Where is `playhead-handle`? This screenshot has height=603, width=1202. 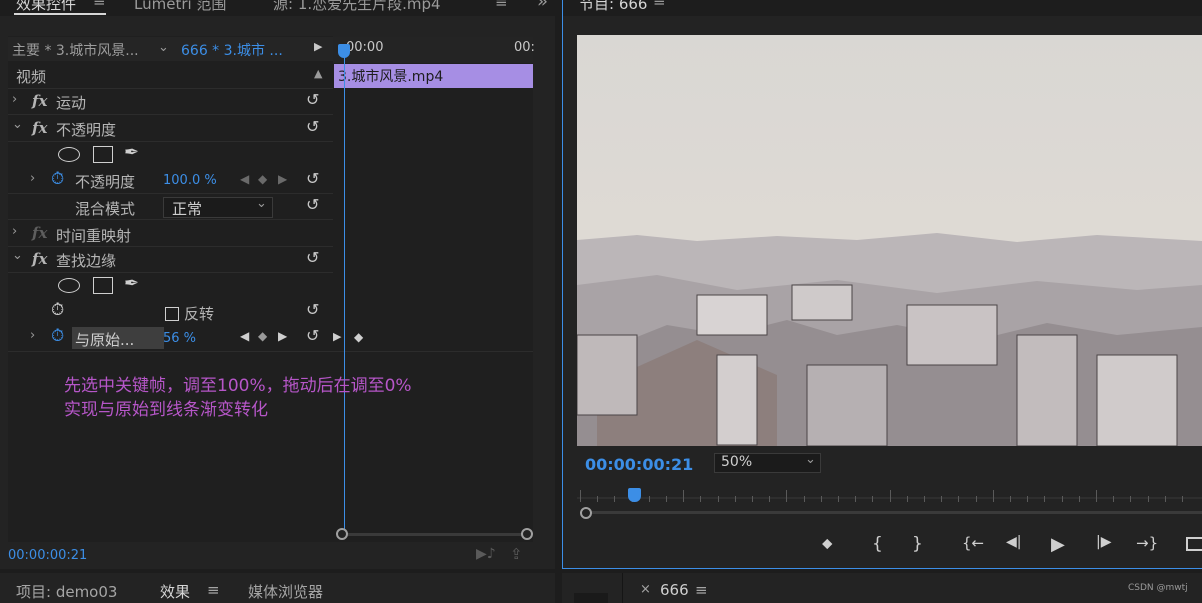
playhead-handle is located at coordinates (344, 51).